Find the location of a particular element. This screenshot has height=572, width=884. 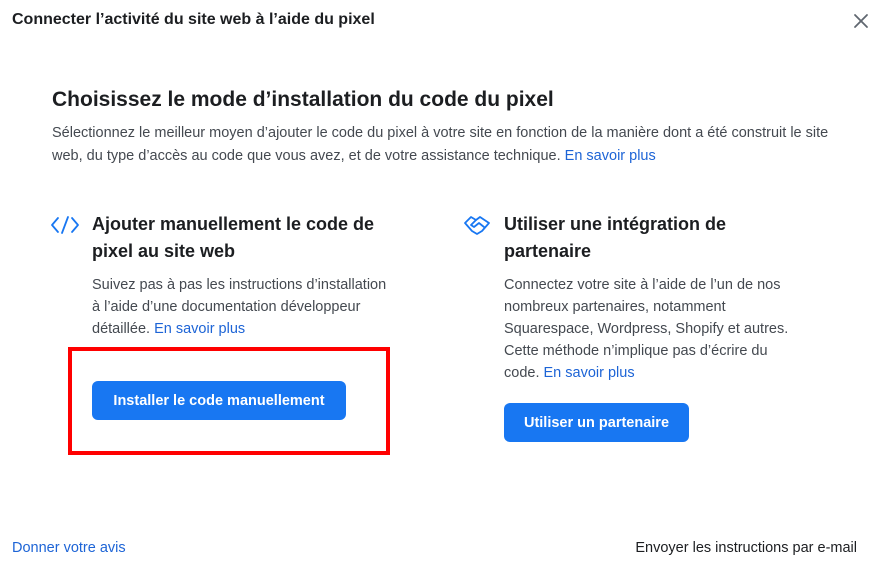

handshake-icon is located at coordinates (477, 227).